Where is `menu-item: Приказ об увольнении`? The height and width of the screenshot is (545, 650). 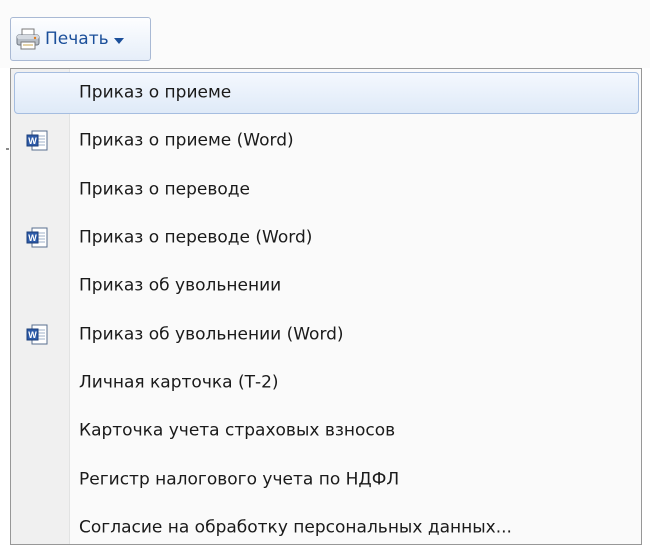 menu-item: Приказ об увольнении is located at coordinates (326, 286).